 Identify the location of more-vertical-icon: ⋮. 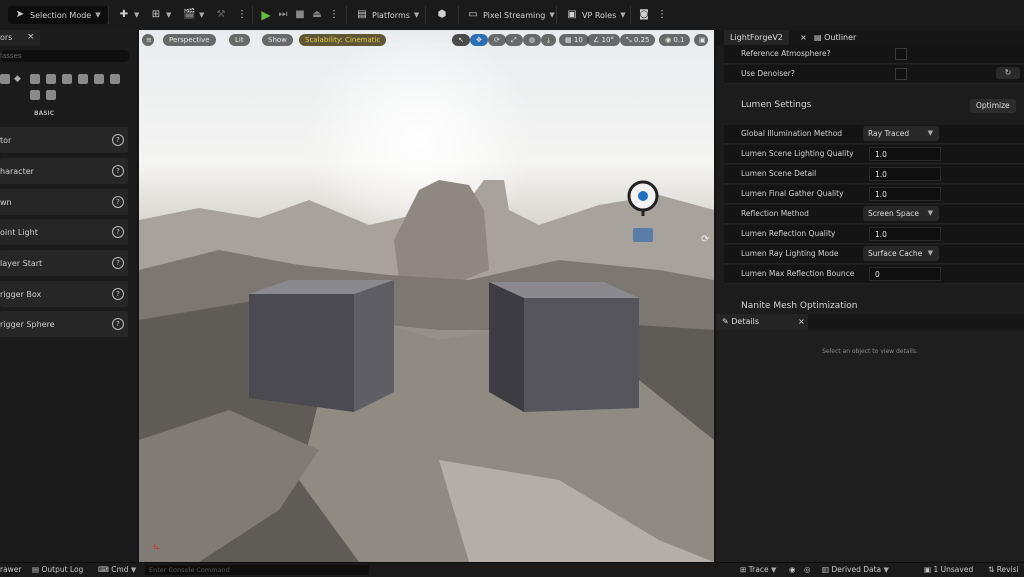
(662, 14).